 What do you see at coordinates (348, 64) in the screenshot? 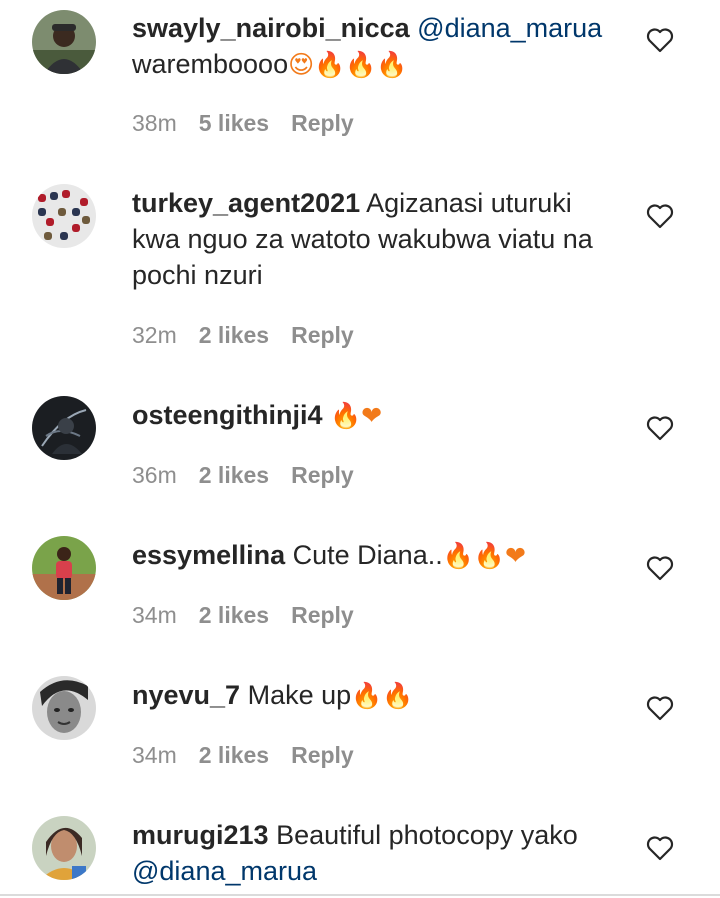
I see `comment-emojis: 😍🔥🔥🔥` at bounding box center [348, 64].